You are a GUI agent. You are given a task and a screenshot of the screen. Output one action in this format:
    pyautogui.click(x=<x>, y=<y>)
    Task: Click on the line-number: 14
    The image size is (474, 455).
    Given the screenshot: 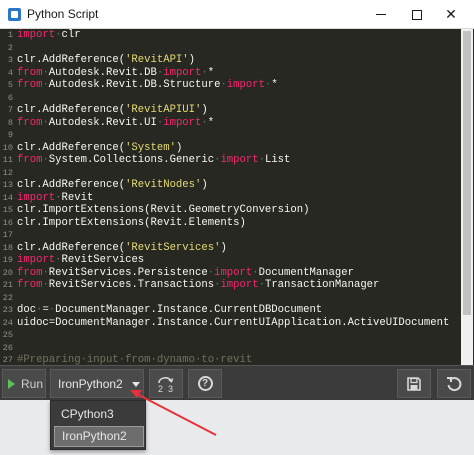 What is the action you would take?
    pyautogui.click(x=7, y=197)
    